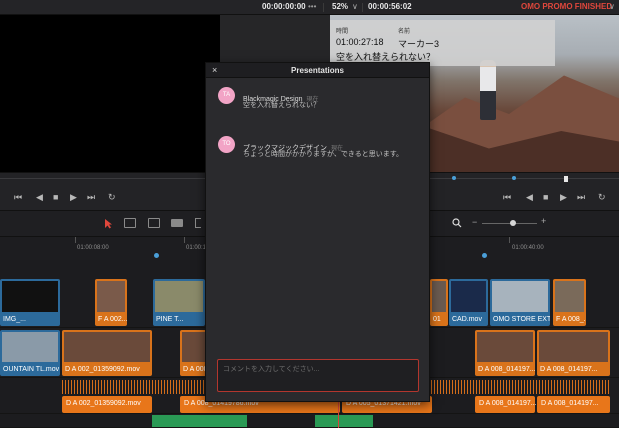  I want to click on person-image, so click(488, 90).